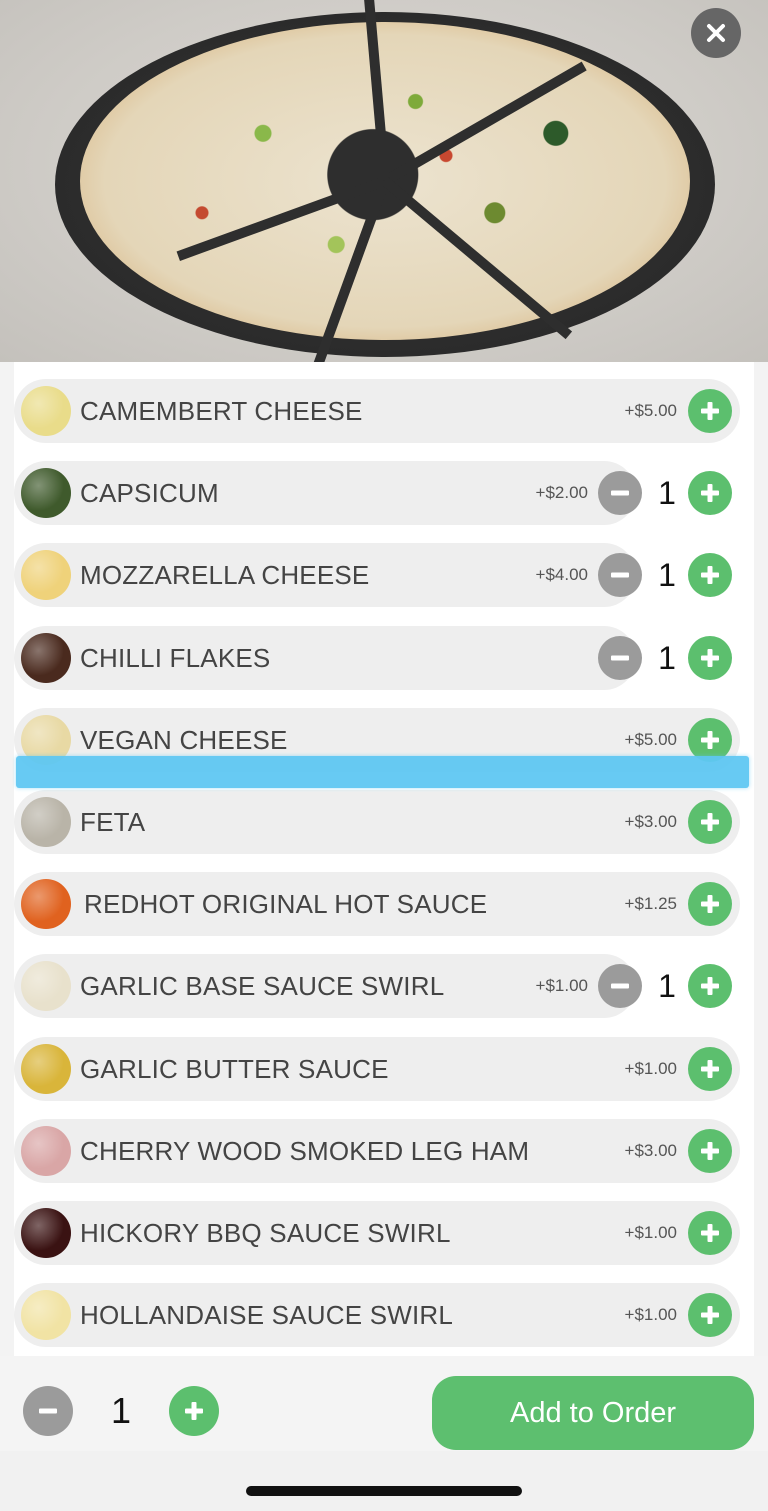 This screenshot has height=1511, width=768. What do you see at coordinates (175, 658) in the screenshot?
I see `extra-item-name: CHILLI FLAKES` at bounding box center [175, 658].